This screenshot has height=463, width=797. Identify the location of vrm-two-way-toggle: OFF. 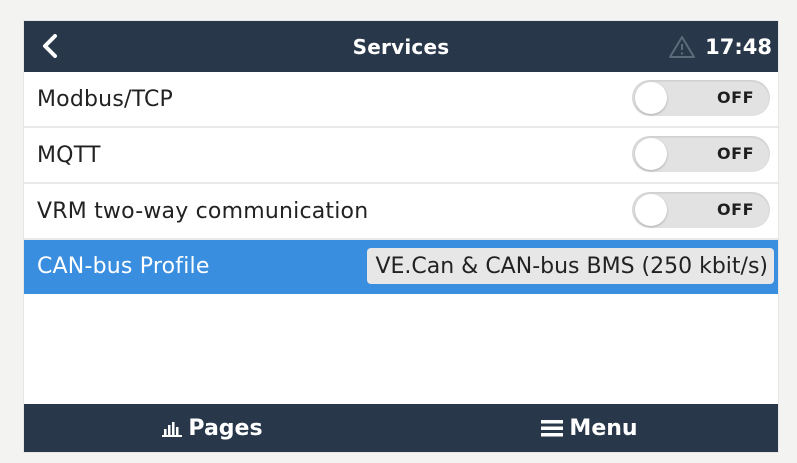
(701, 210).